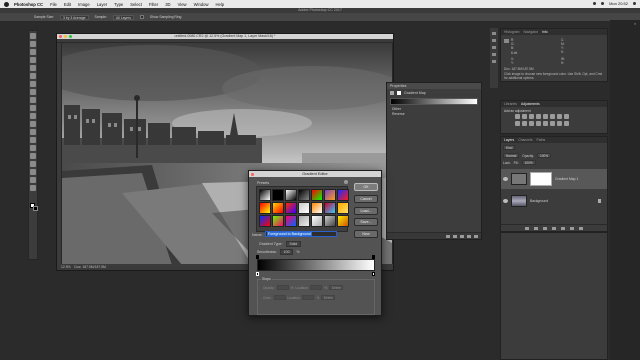 The width and height of the screenshot is (640, 360). What do you see at coordinates (118, 4) in the screenshot?
I see `menu-type: Type` at bounding box center [118, 4].